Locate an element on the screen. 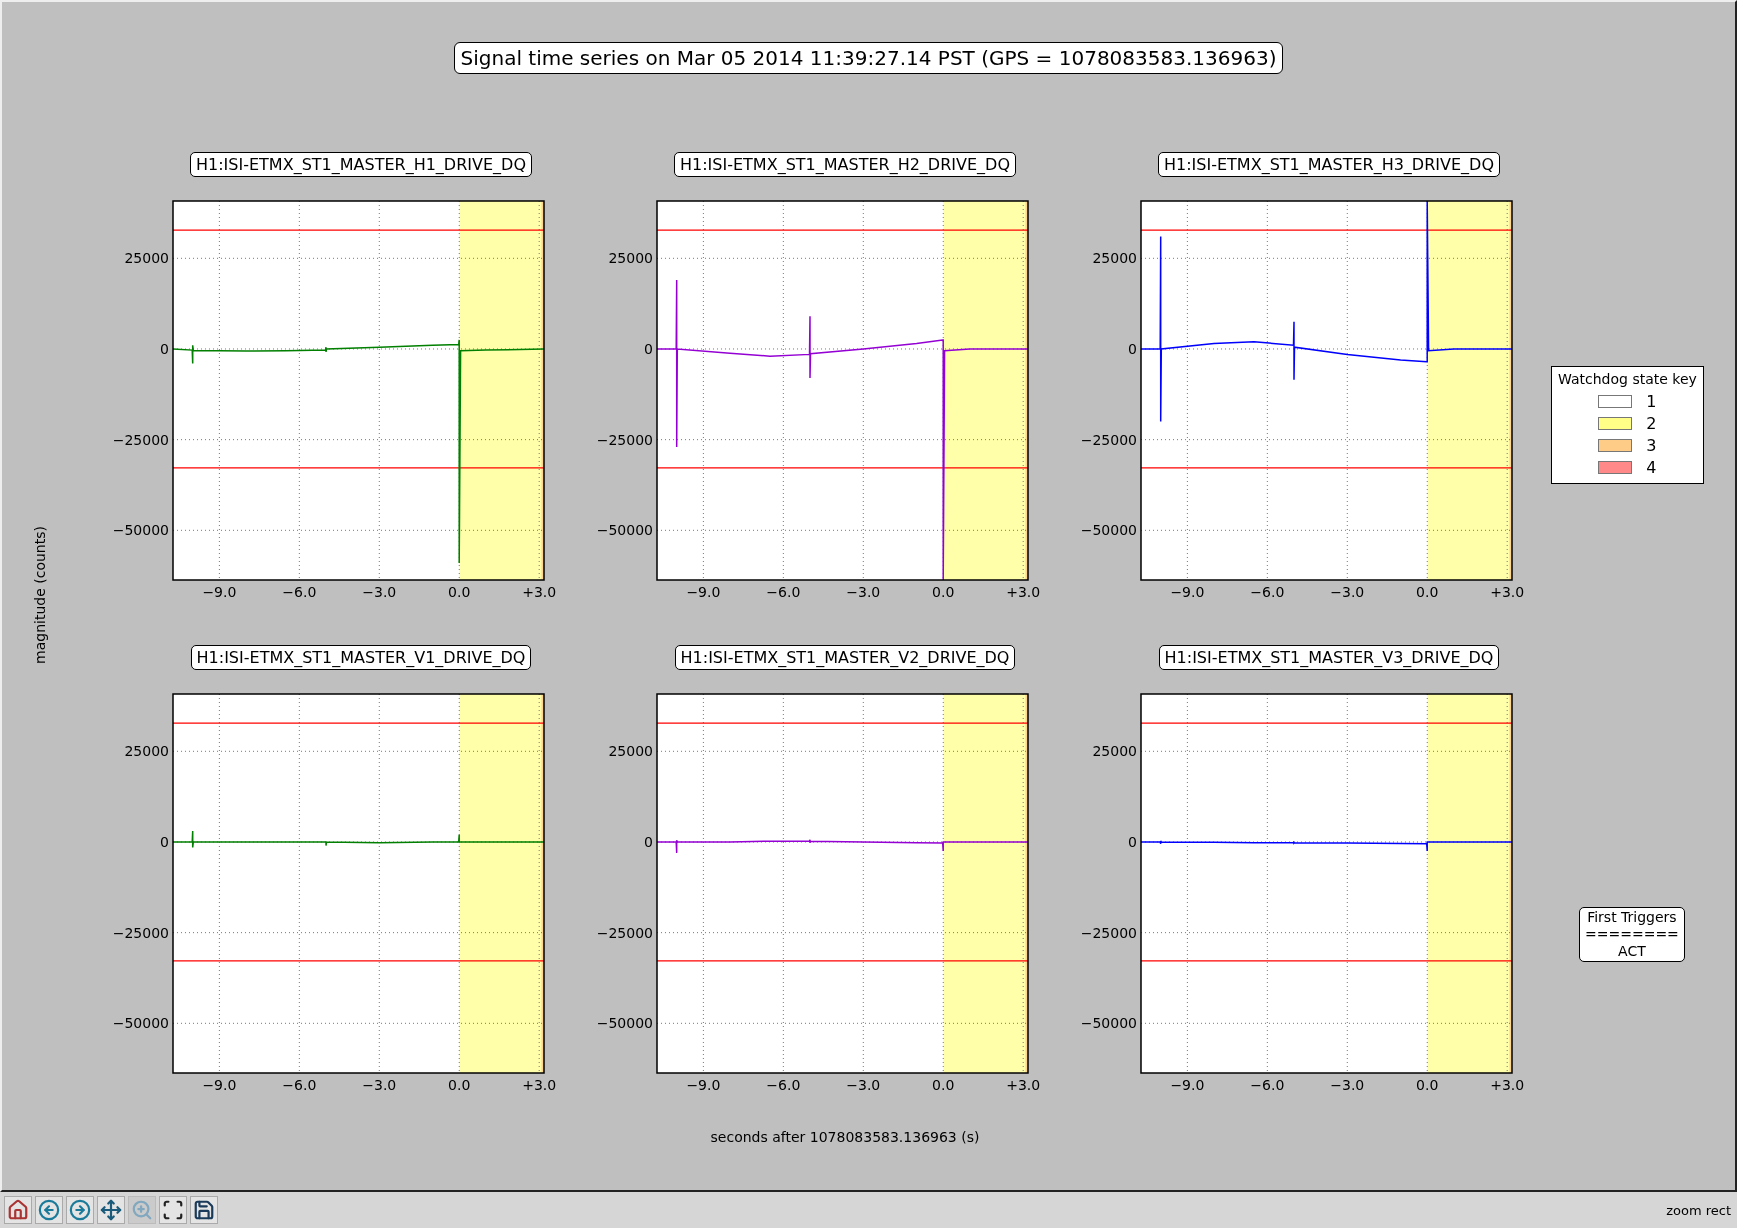  pan-icon is located at coordinates (111, 1210).